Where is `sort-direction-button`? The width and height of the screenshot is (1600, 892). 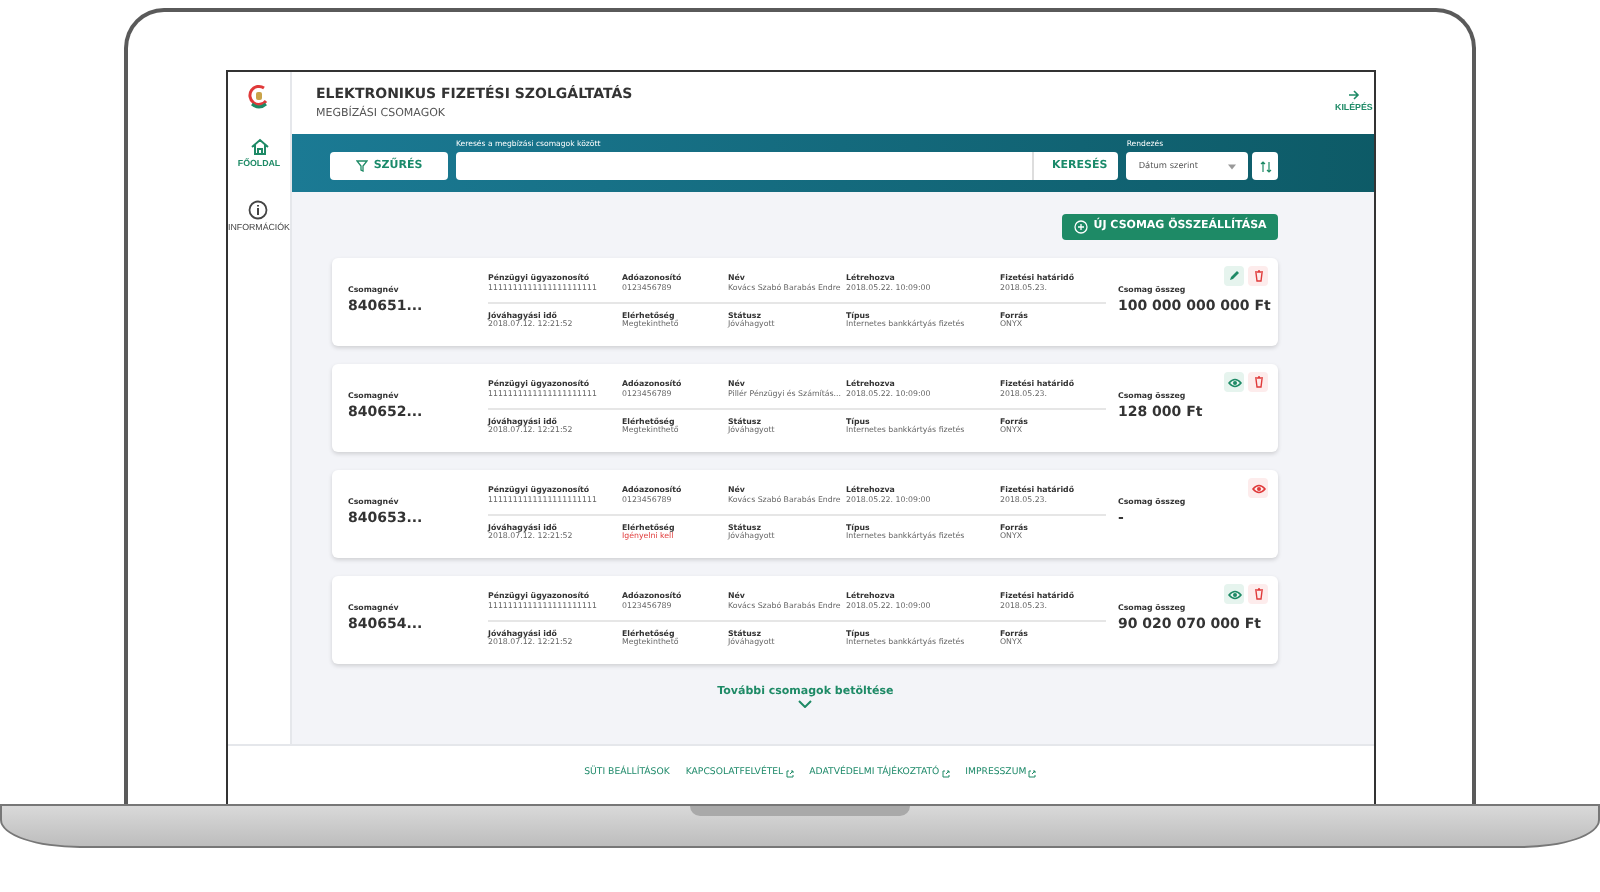 sort-direction-button is located at coordinates (1265, 166).